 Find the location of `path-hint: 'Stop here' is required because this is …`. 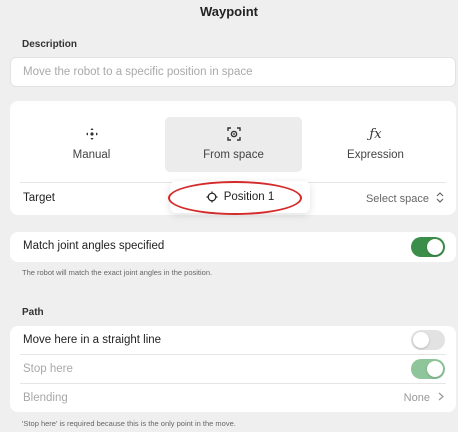

path-hint: 'Stop here' is required because this is … is located at coordinates (129, 423).